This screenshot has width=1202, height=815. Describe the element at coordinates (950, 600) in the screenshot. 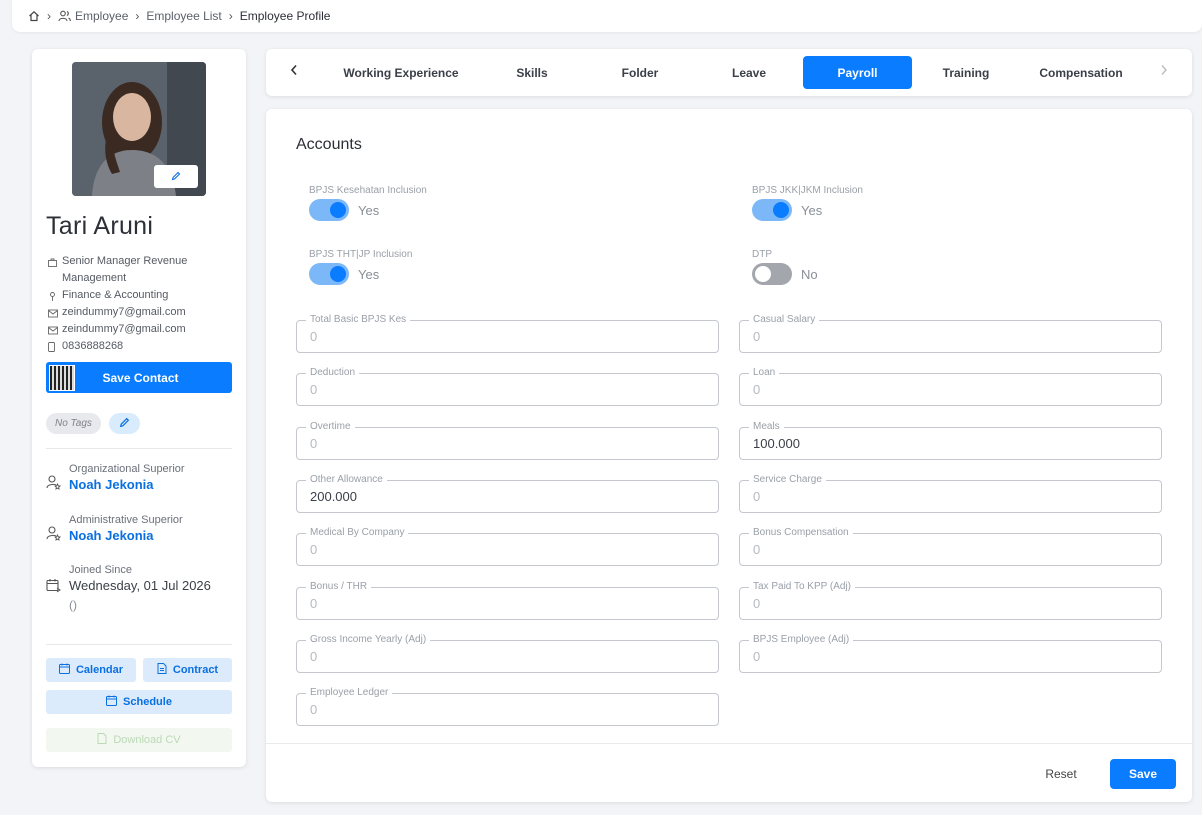

I see `tax-paid-field: Tax Paid To KPP (Adj) 0` at that location.